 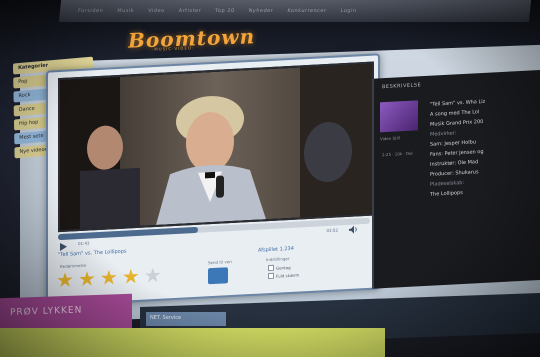 What do you see at coordinates (63, 247) in the screenshot?
I see `play-icon` at bounding box center [63, 247].